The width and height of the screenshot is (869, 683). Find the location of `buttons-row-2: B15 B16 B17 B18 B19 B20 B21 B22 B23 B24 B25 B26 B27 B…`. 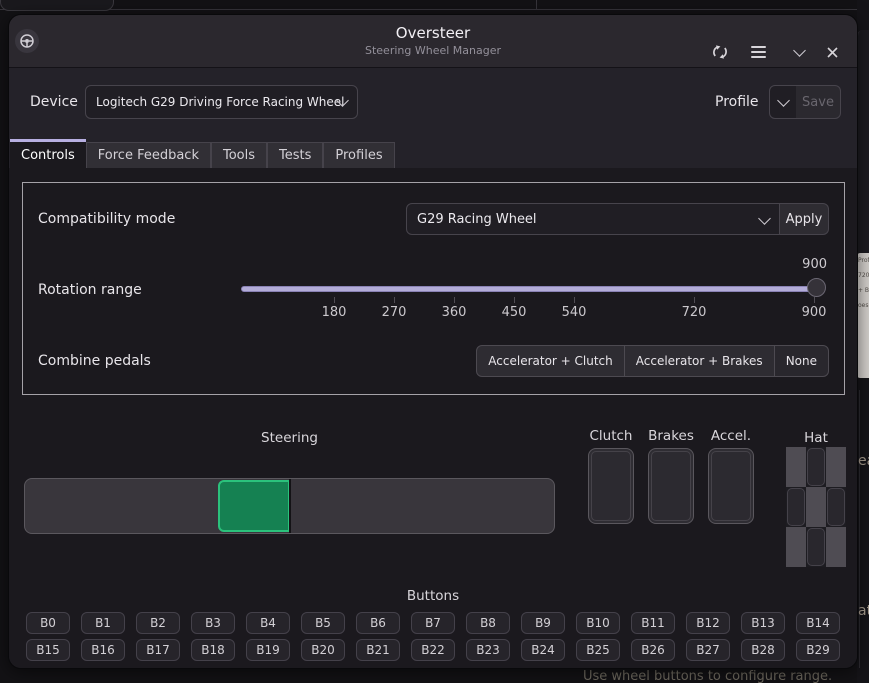

buttons-row-2: B15 B16 B17 B18 B19 B20 B21 B22 B23 B24 B25 B26 B27 B… is located at coordinates (433, 650).